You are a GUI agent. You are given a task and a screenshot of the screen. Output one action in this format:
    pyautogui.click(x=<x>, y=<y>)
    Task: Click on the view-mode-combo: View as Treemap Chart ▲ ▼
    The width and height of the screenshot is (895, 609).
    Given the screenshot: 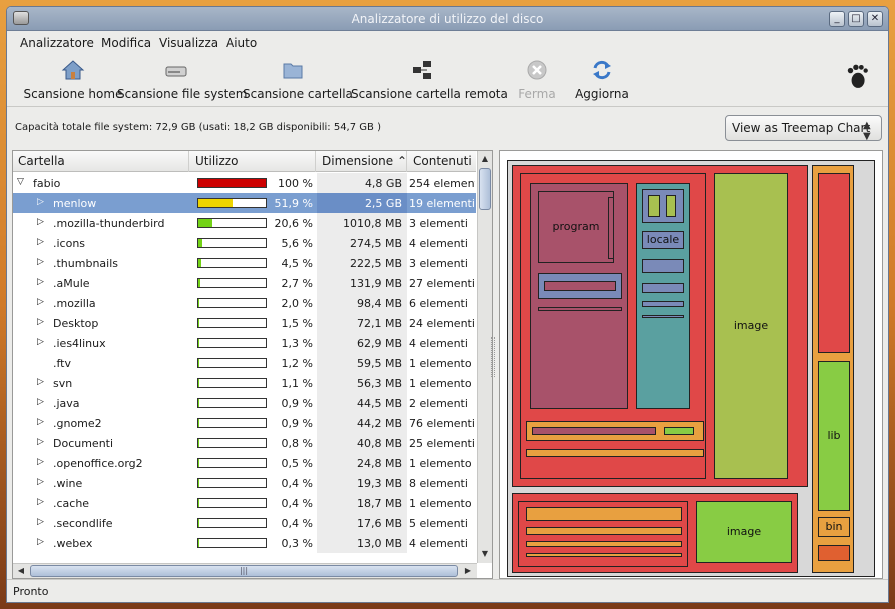 What is the action you would take?
    pyautogui.click(x=803, y=128)
    